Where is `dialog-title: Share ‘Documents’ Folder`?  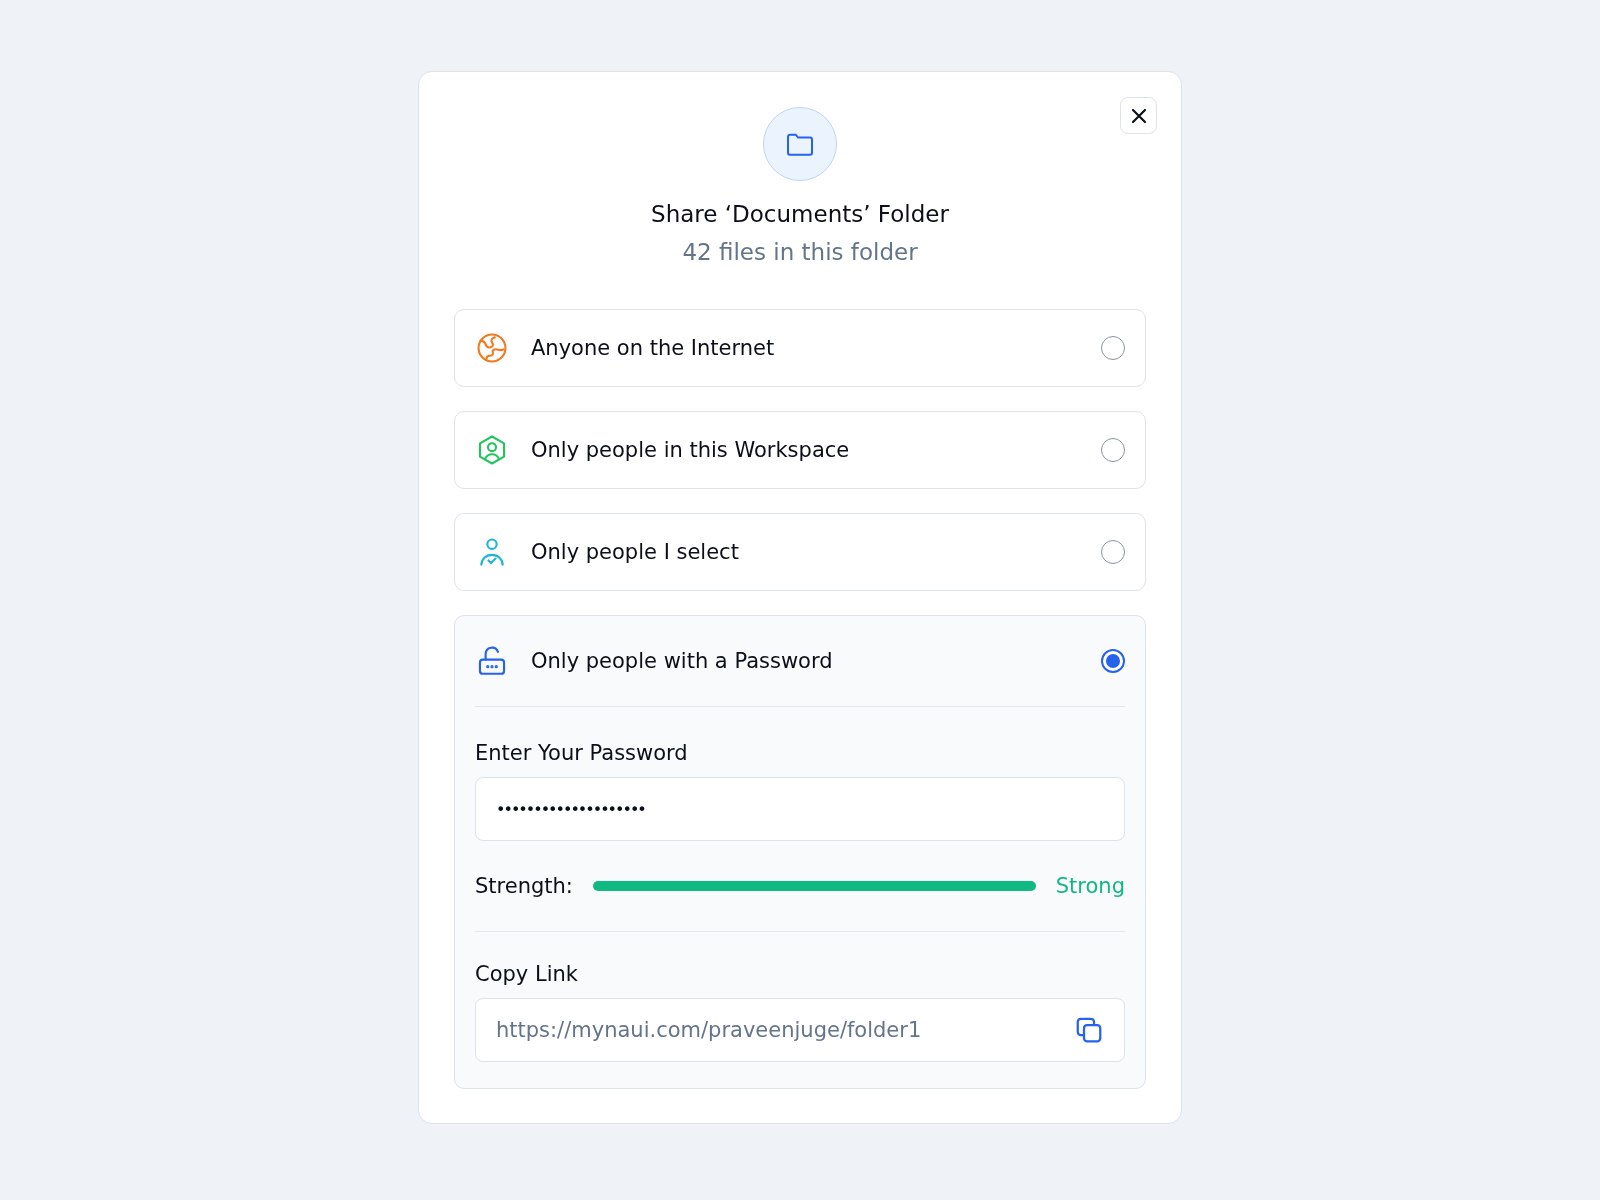
dialog-title: Share ‘Documents’ Folder is located at coordinates (800, 214).